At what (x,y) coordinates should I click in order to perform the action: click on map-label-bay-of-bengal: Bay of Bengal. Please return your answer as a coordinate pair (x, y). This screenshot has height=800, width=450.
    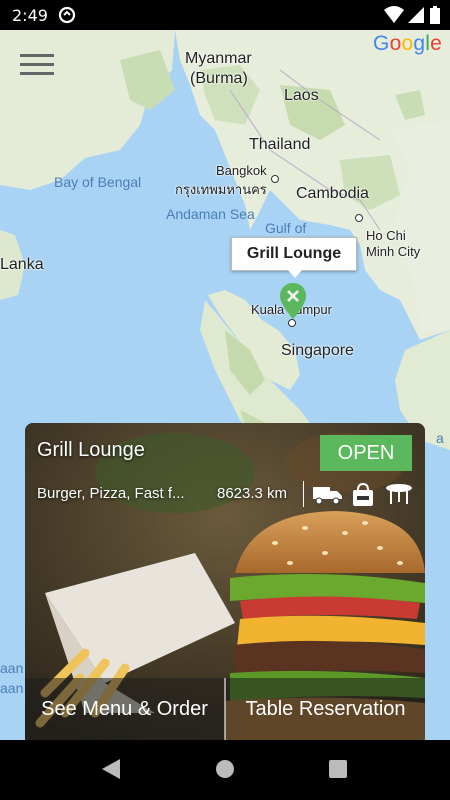
    Looking at the image, I should click on (98, 182).